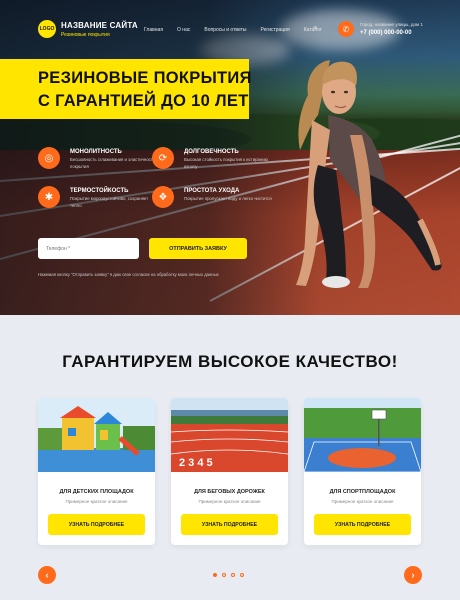 Image resolution: width=460 pixels, height=600 pixels. Describe the element at coordinates (274, 30) in the screenshot. I see `nav-item-registration: Регистрация` at that location.